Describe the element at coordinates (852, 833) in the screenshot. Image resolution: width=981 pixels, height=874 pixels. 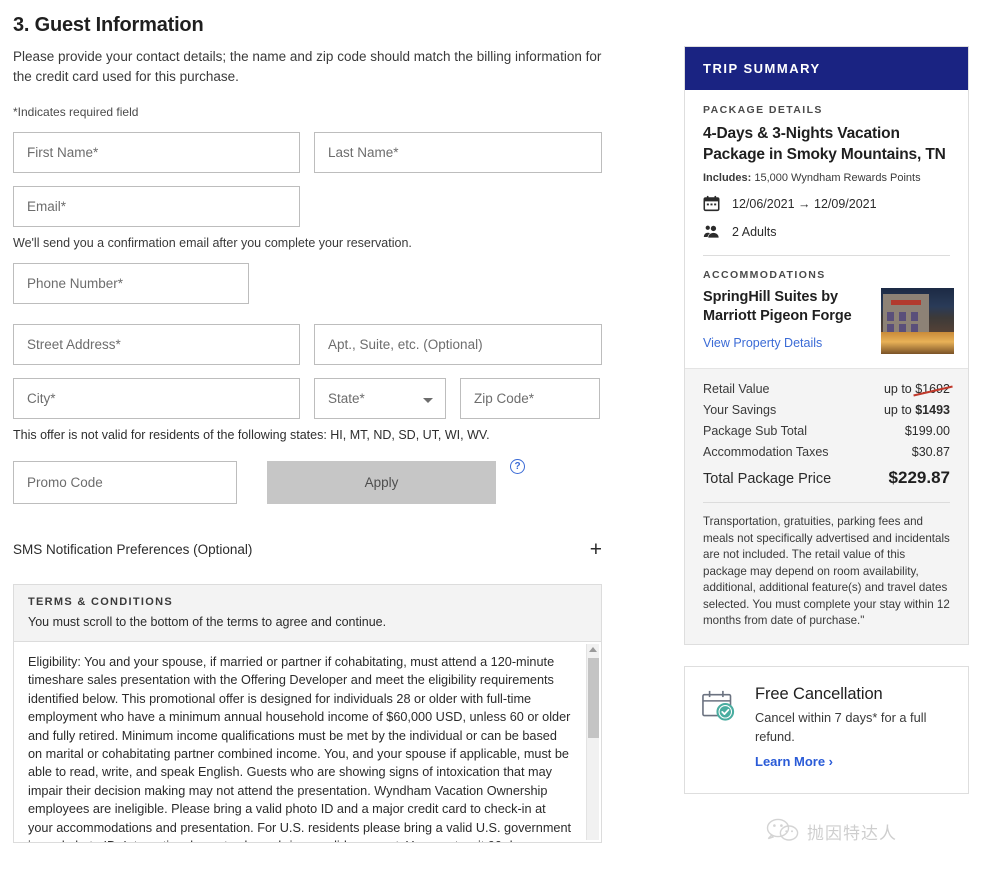
I see `watermark-text: 抛因特达人` at that location.